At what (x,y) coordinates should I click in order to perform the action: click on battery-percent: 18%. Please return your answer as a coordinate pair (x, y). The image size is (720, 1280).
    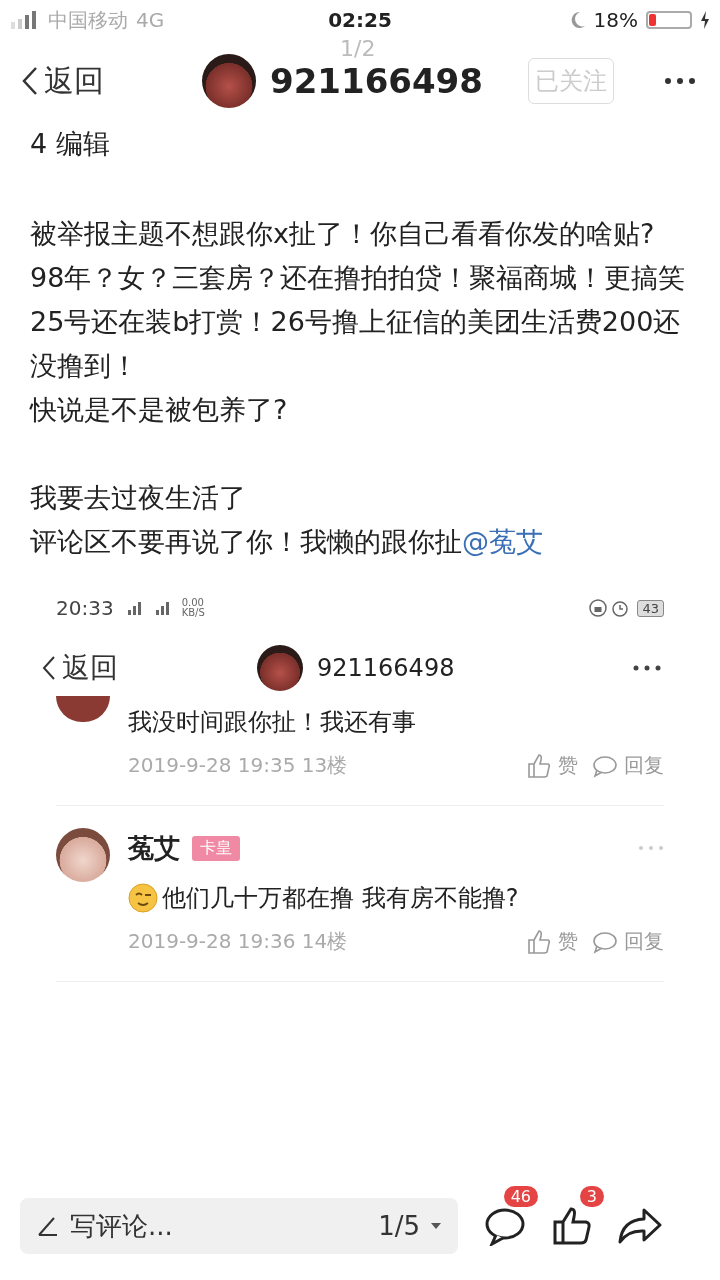
    Looking at the image, I should click on (615, 20).